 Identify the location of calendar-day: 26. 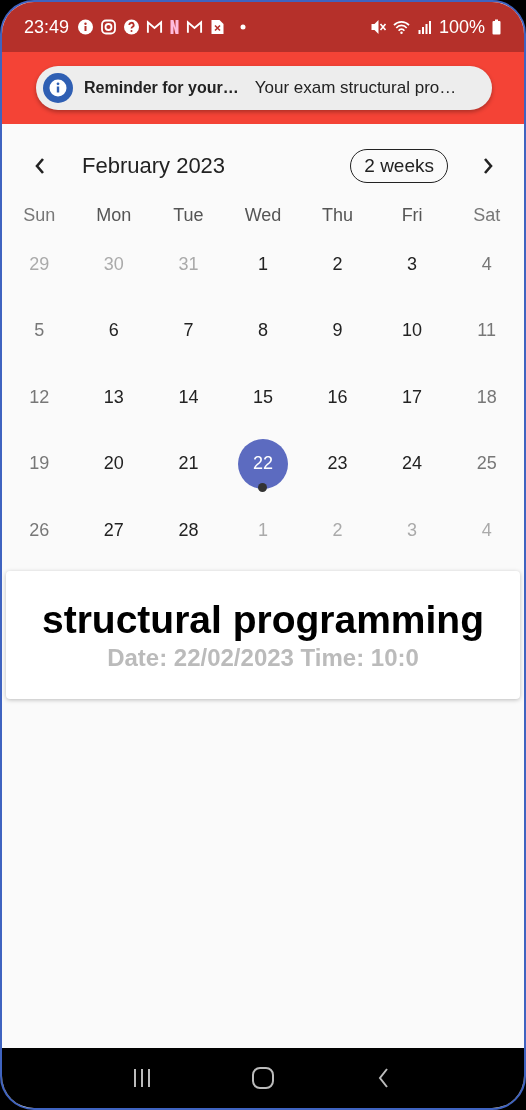
(39, 530).